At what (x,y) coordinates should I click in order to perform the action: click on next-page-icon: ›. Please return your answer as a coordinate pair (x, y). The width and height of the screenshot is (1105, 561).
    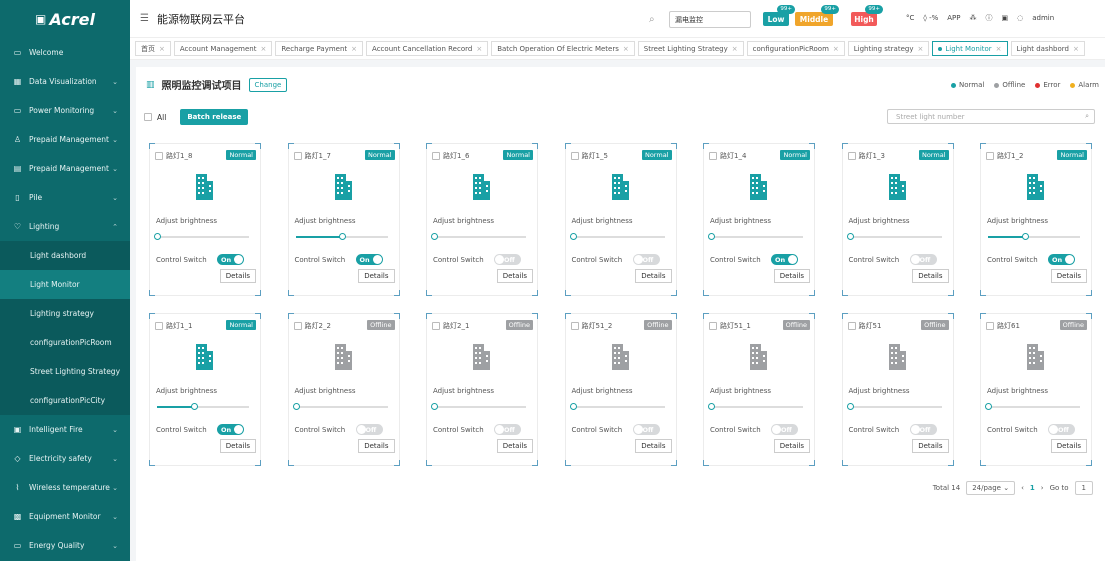
    Looking at the image, I should click on (1042, 488).